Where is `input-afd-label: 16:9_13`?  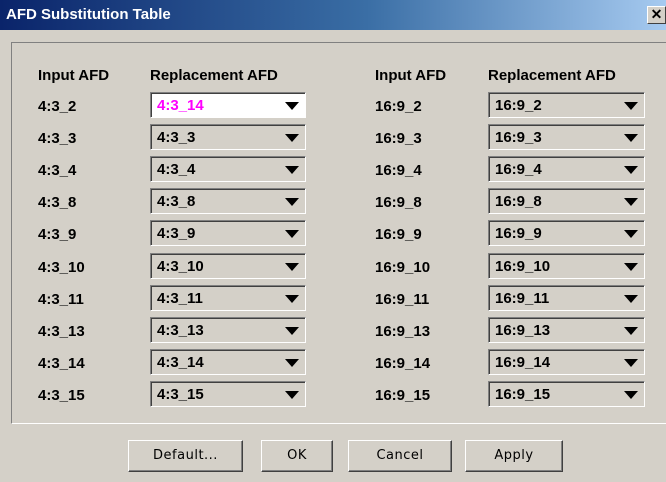 input-afd-label: 16:9_13 is located at coordinates (403, 331).